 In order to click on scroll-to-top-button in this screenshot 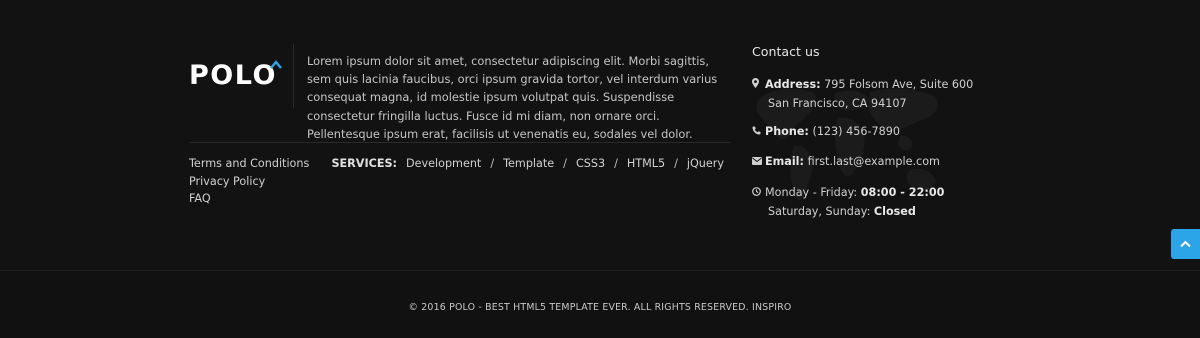, I will do `click(1185, 244)`.